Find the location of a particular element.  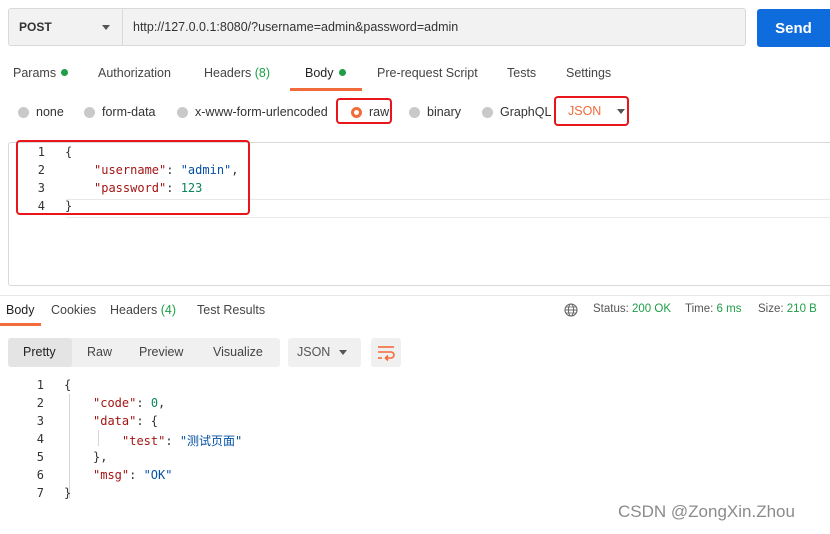

radio-form-data: form-data is located at coordinates (120, 112).